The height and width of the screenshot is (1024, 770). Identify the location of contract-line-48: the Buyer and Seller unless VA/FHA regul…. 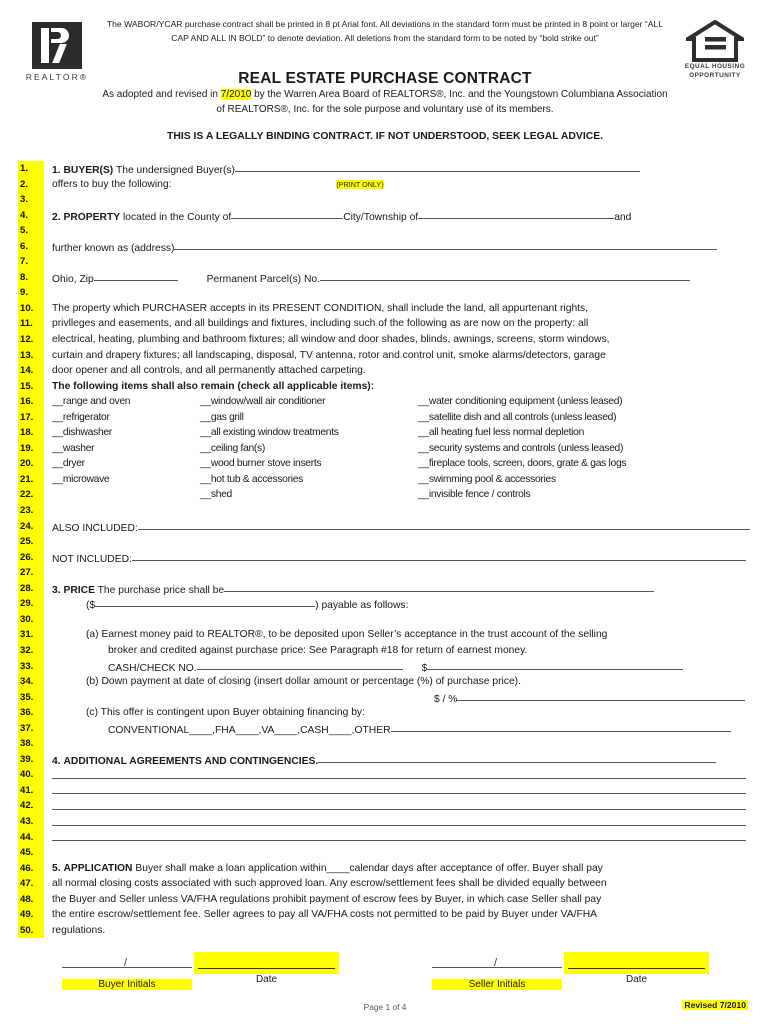
(385, 900).